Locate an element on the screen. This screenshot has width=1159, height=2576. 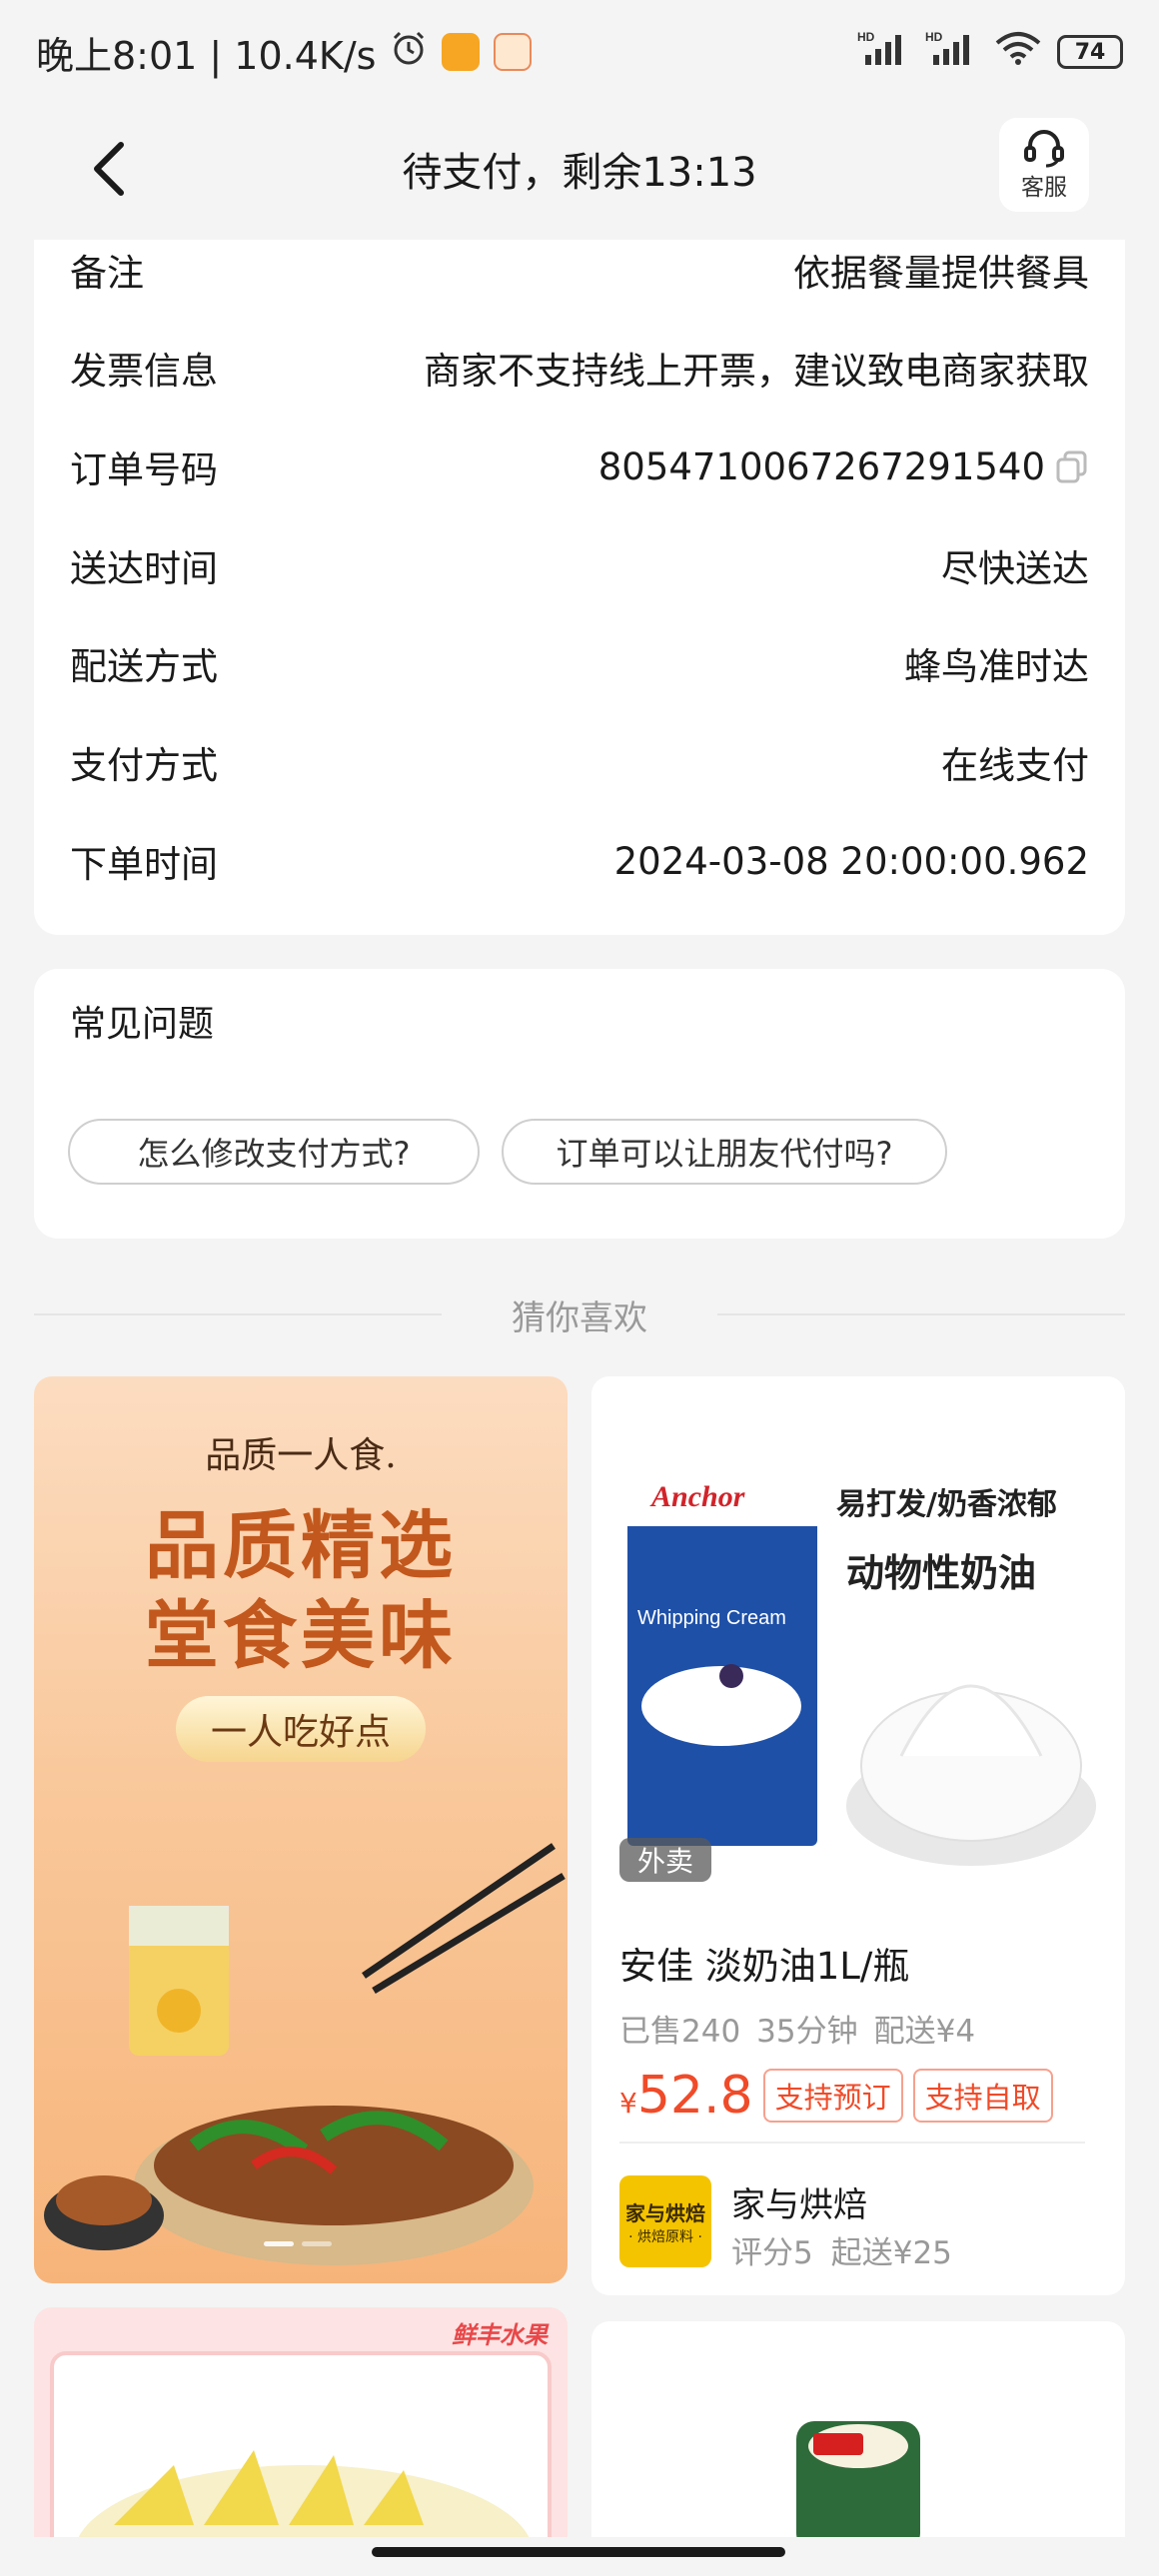
delivery-tag: 外卖 is located at coordinates (665, 1860).